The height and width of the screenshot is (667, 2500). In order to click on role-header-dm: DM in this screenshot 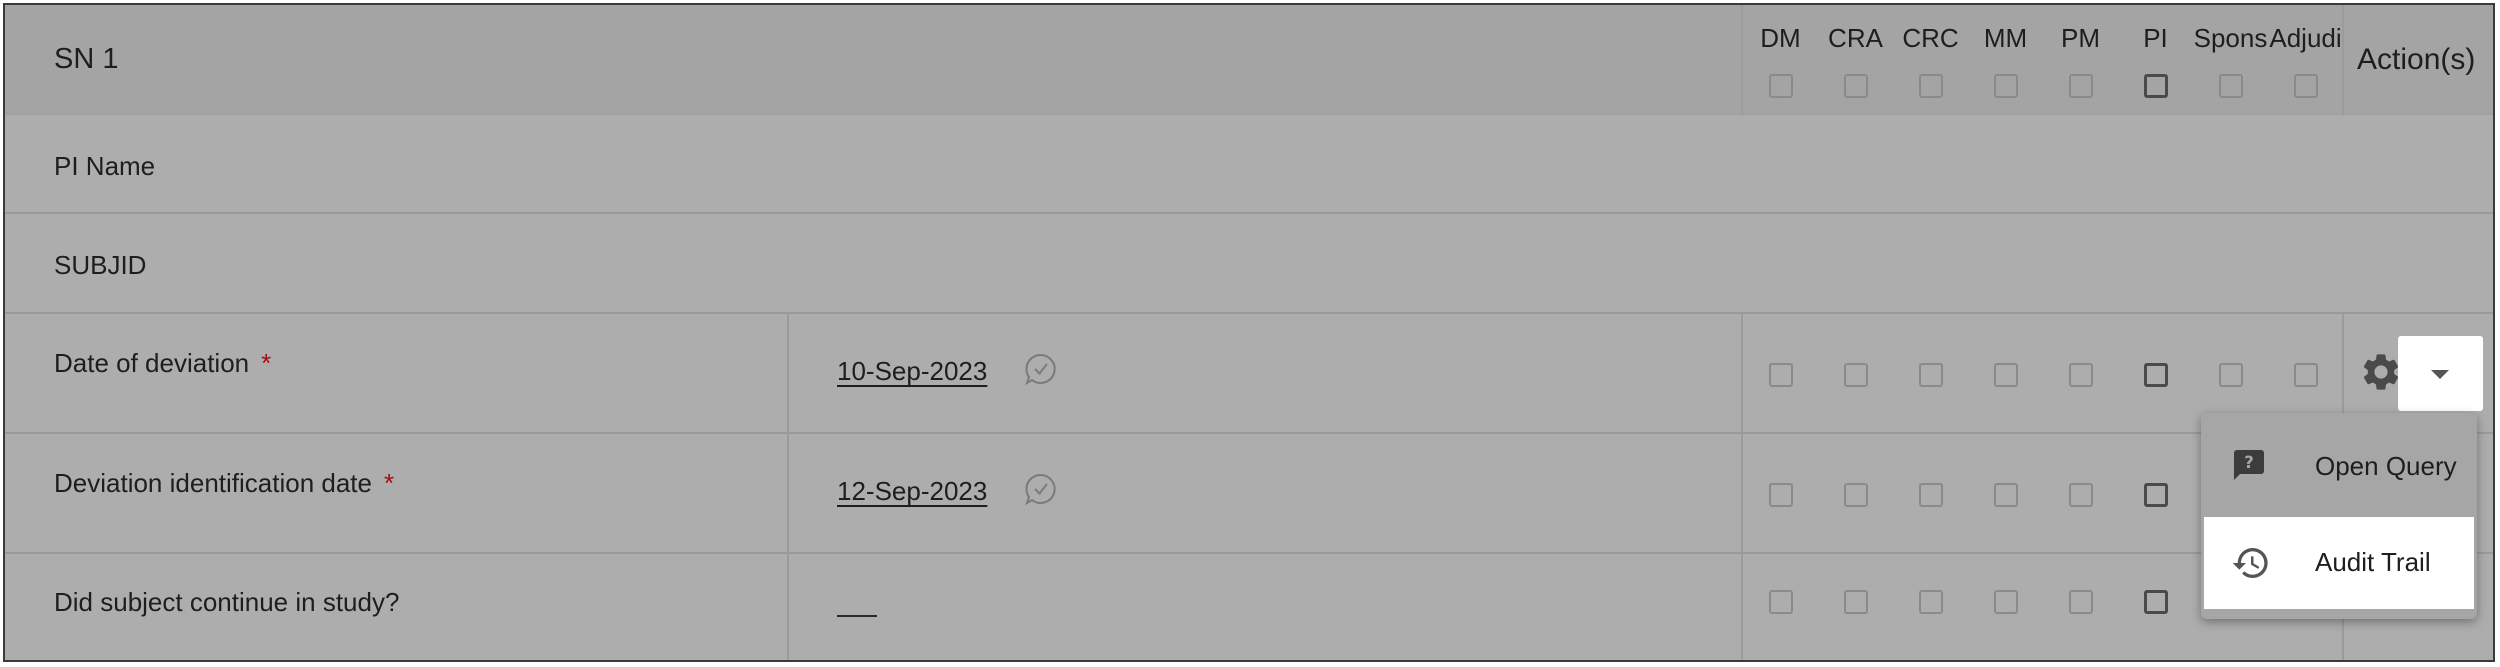, I will do `click(1780, 38)`.